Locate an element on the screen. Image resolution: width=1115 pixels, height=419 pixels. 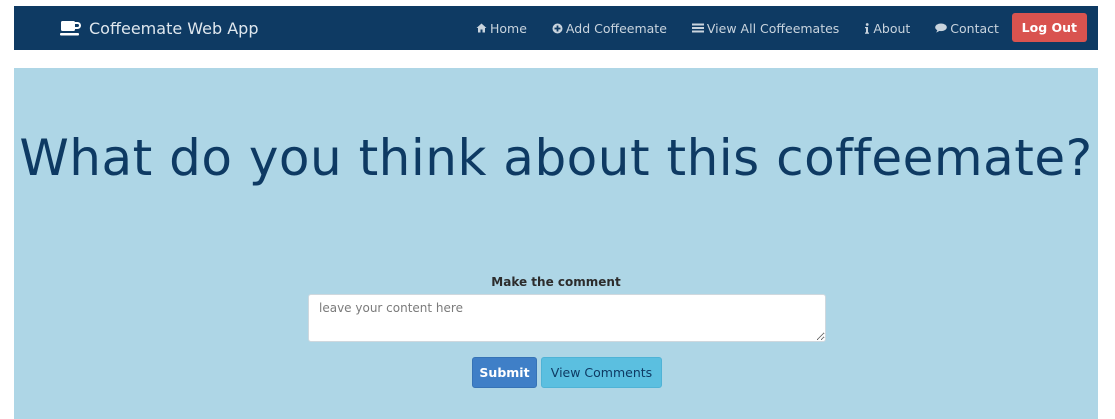
nav-add-coffeemate: Add Coffeemate is located at coordinates (609, 28).